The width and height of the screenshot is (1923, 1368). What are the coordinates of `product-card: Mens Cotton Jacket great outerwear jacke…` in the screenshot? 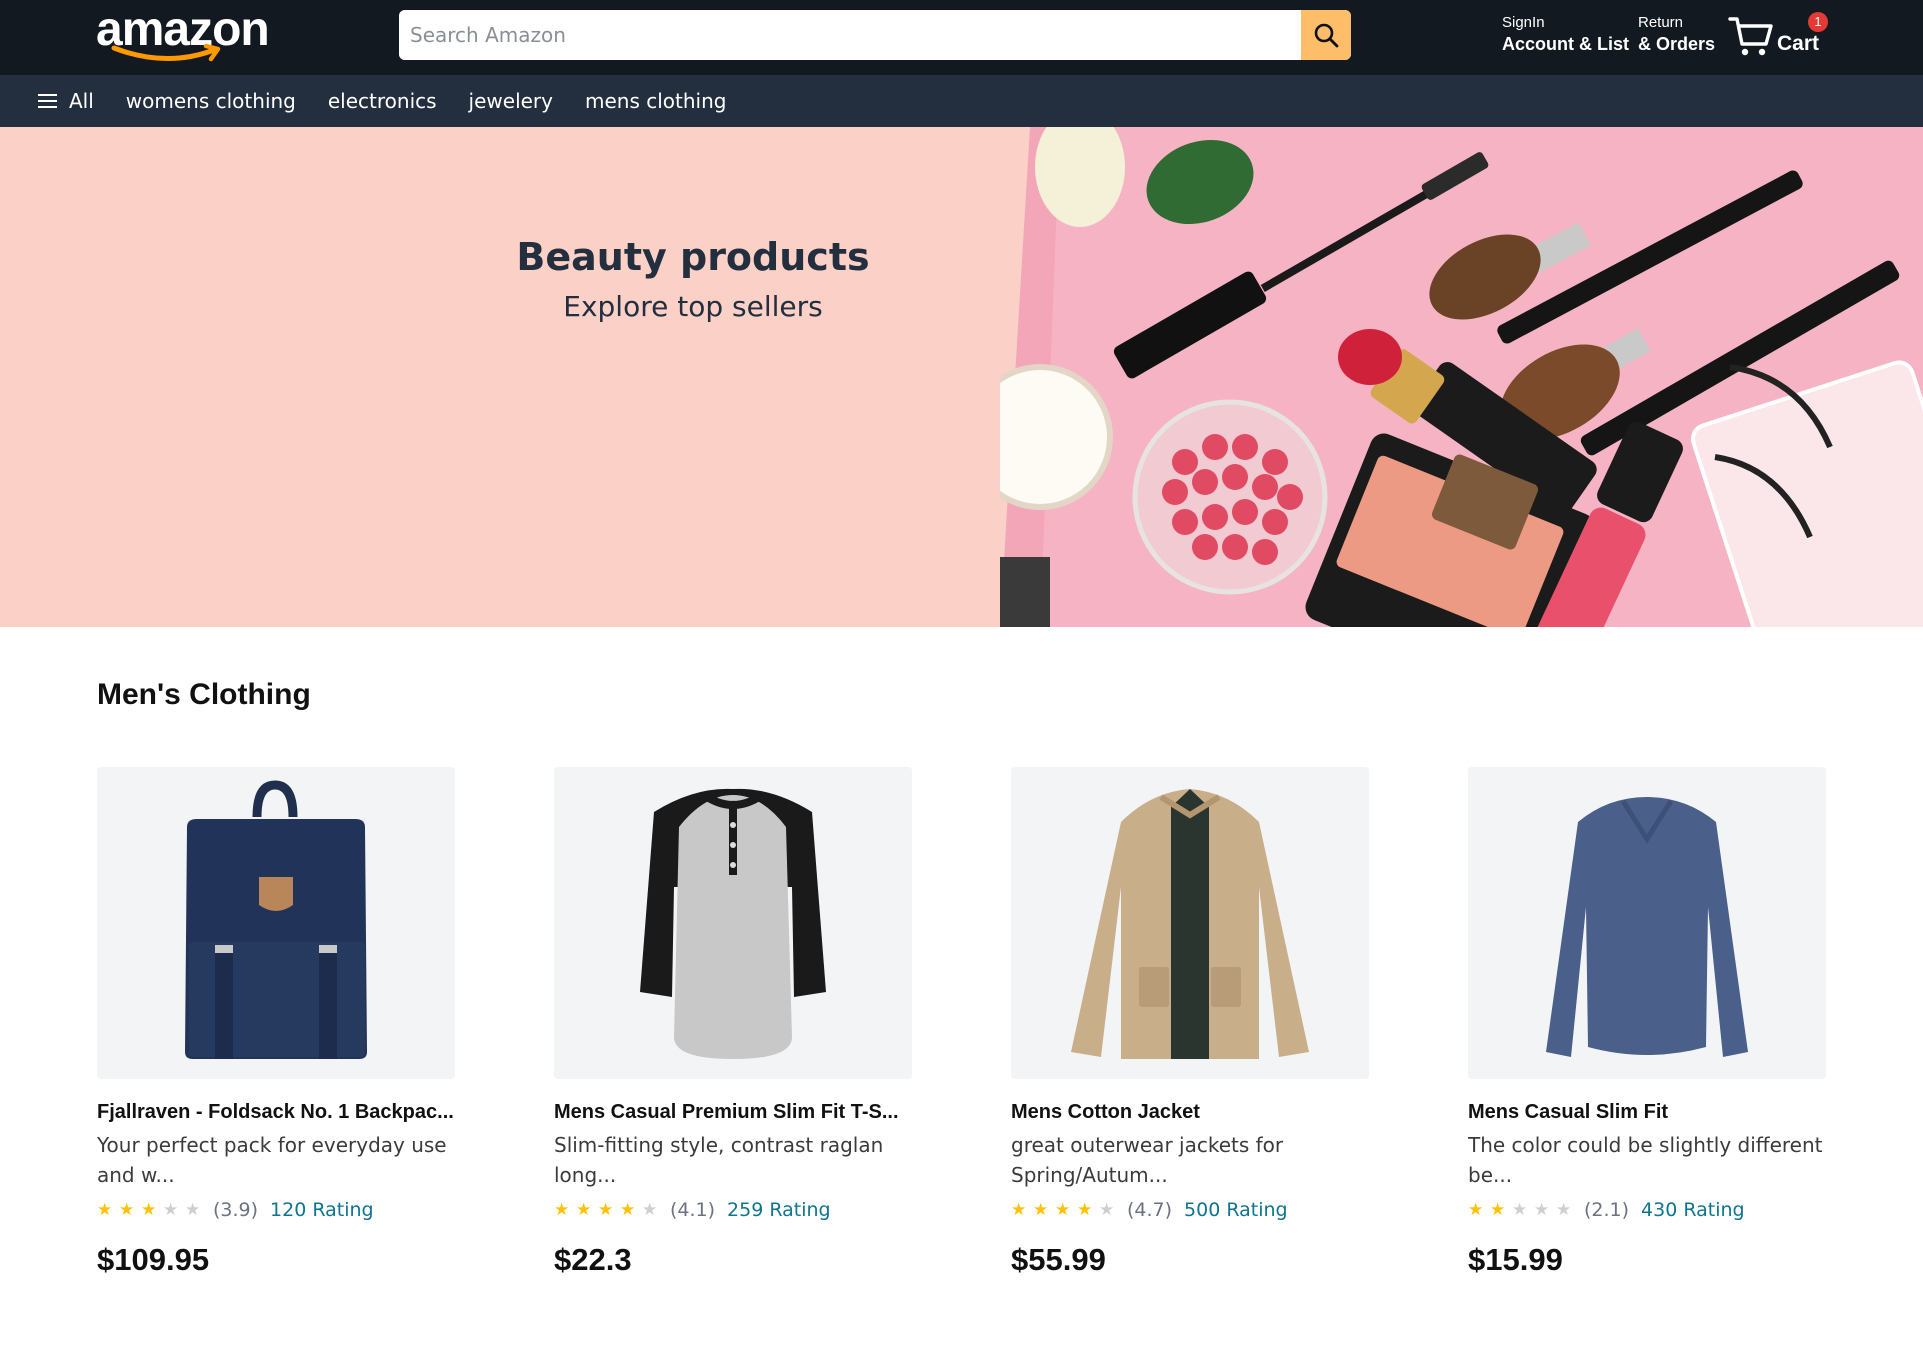 It's located at (1190, 1022).